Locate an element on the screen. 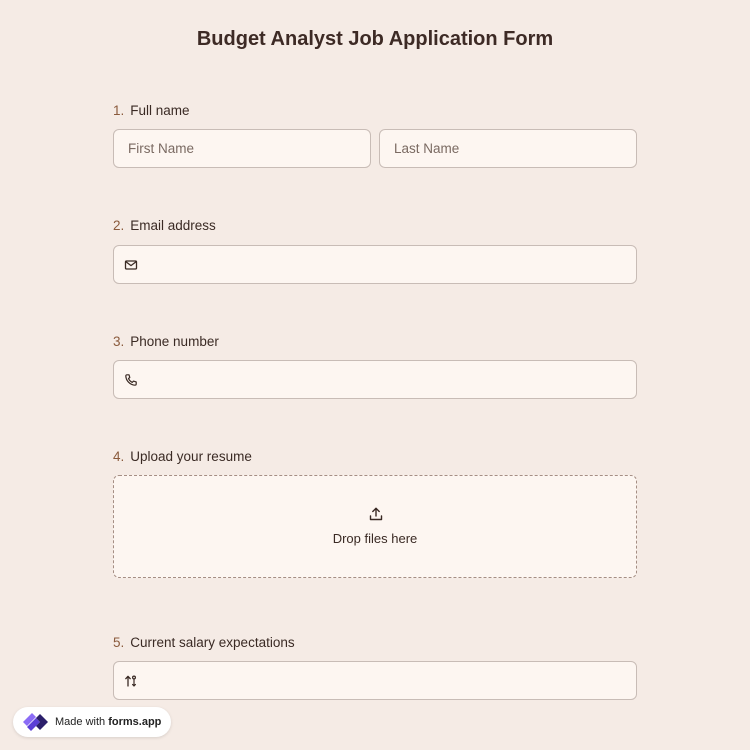 The width and height of the screenshot is (750, 750). email-field is located at coordinates (375, 264).